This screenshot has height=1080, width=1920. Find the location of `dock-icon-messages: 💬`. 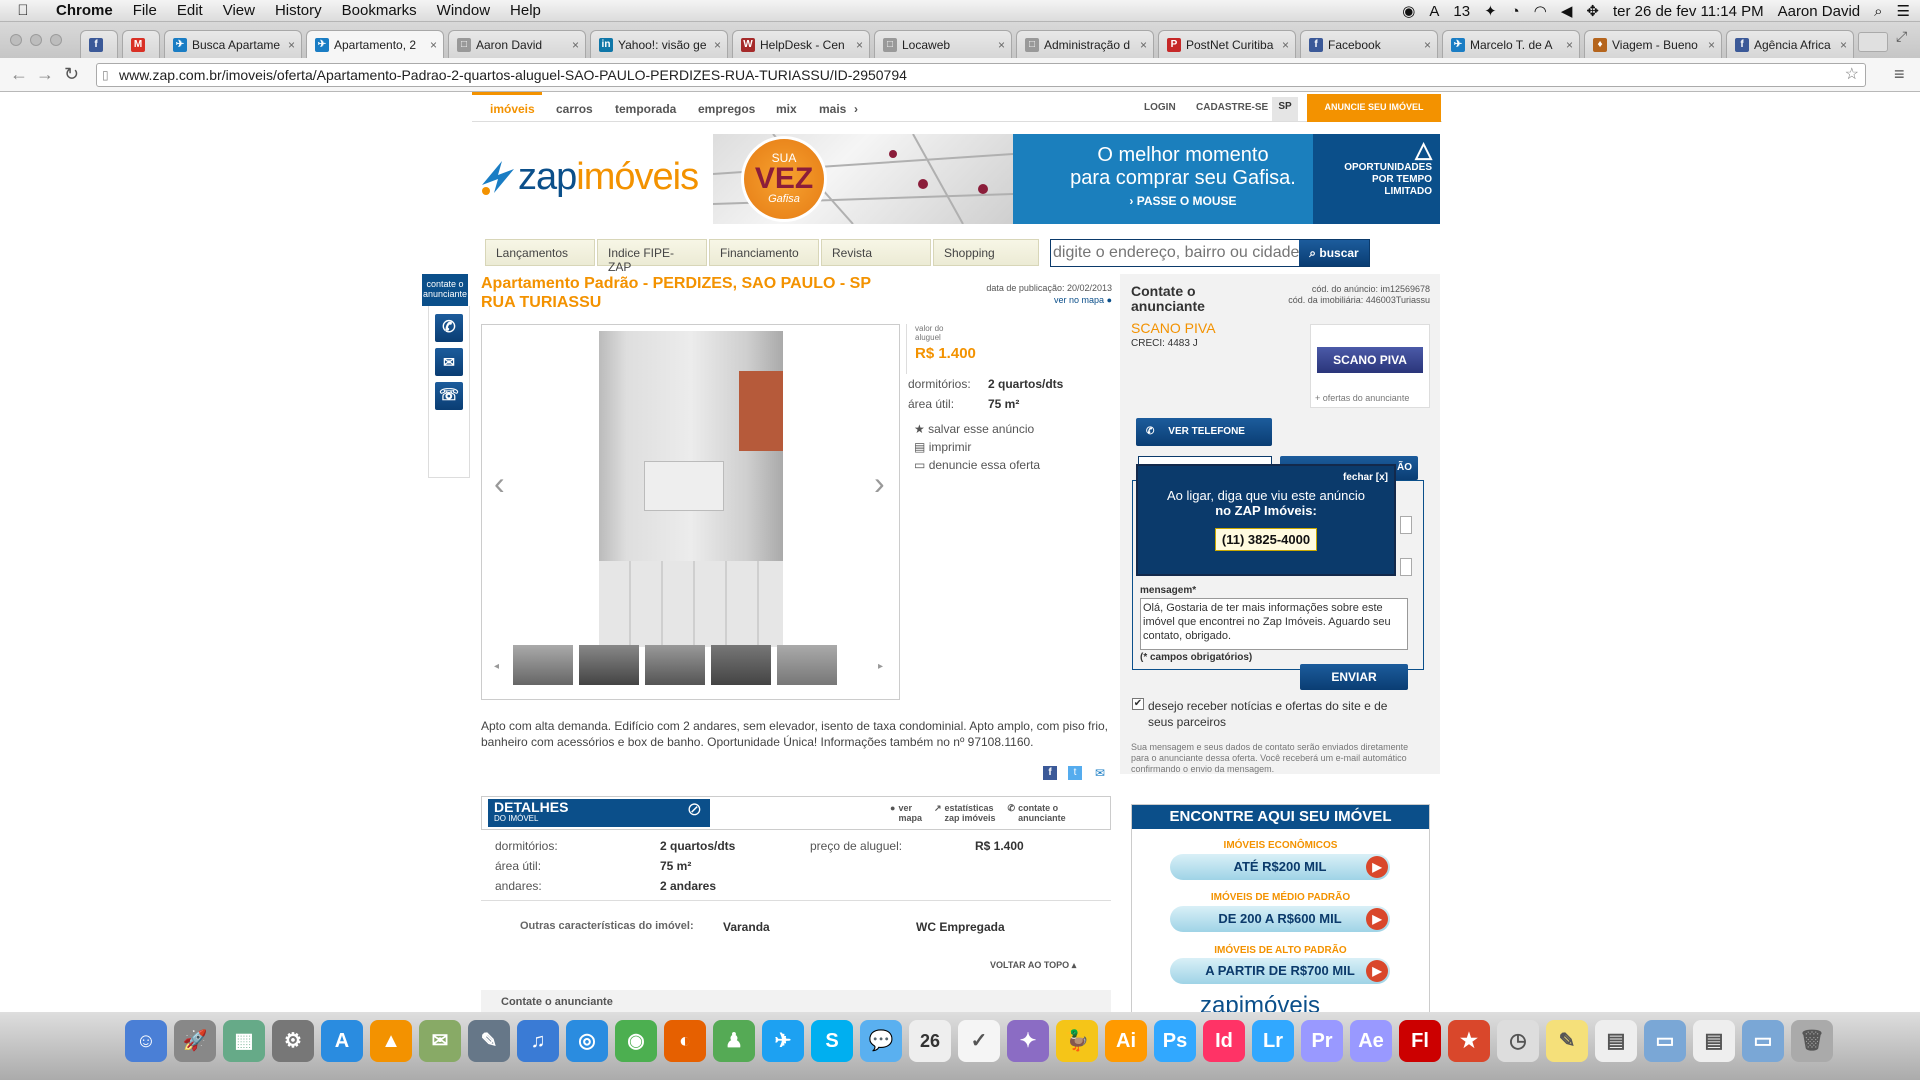

dock-icon-messages: 💬 is located at coordinates (881, 1041).